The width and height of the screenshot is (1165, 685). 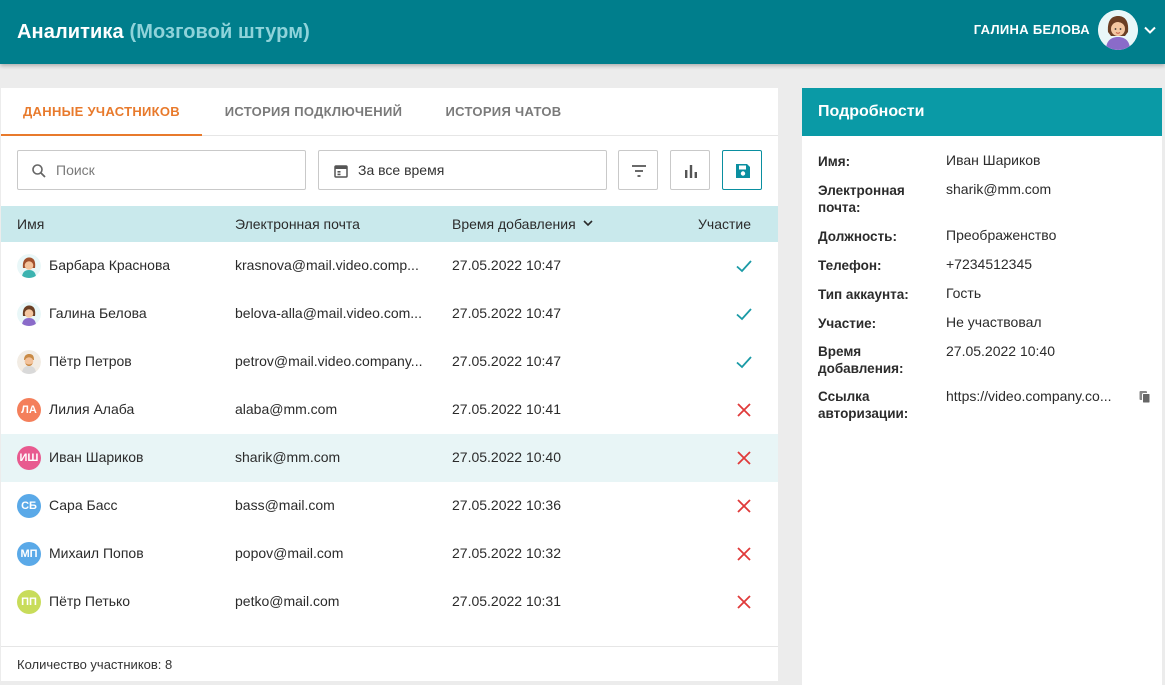 I want to click on cell-email: popov@mail.com, so click(x=289, y=553).